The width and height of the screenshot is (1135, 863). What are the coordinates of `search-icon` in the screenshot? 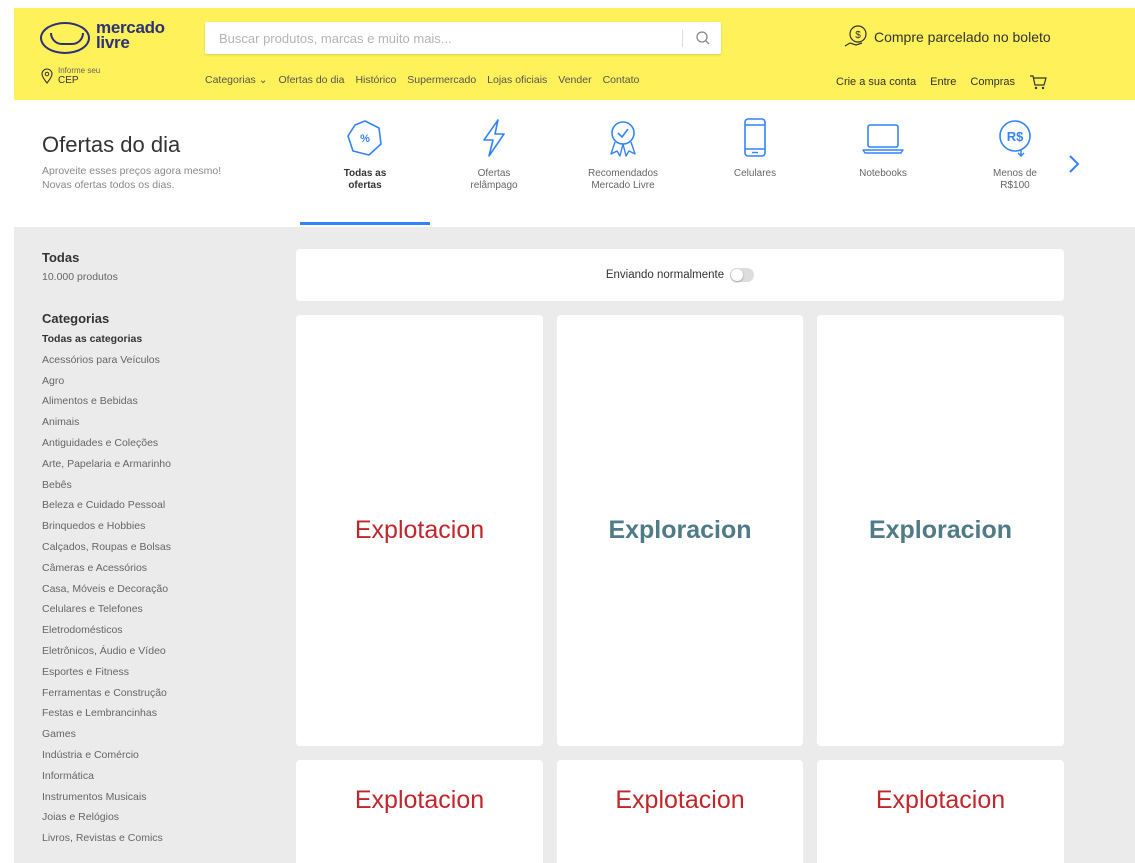 It's located at (703, 38).